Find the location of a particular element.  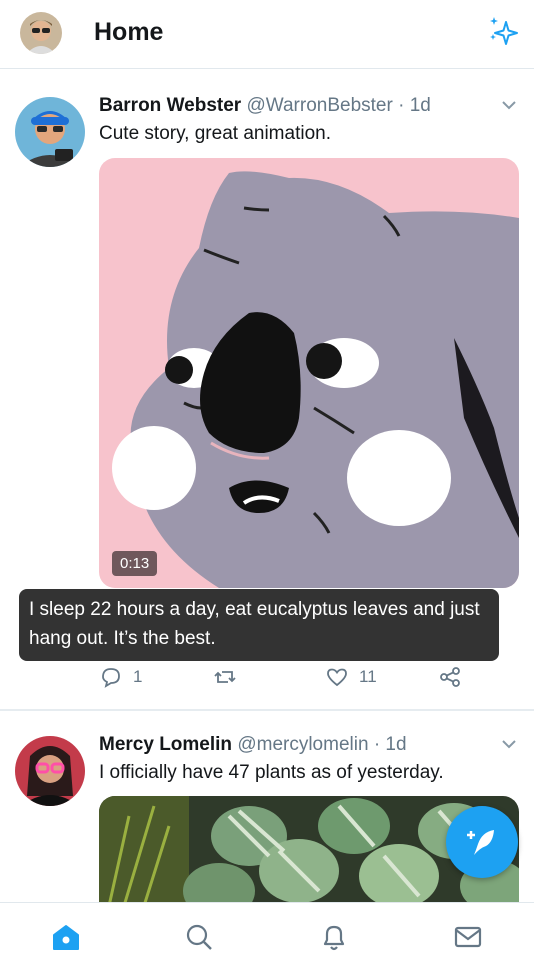

share-icon is located at coordinates (450, 677).